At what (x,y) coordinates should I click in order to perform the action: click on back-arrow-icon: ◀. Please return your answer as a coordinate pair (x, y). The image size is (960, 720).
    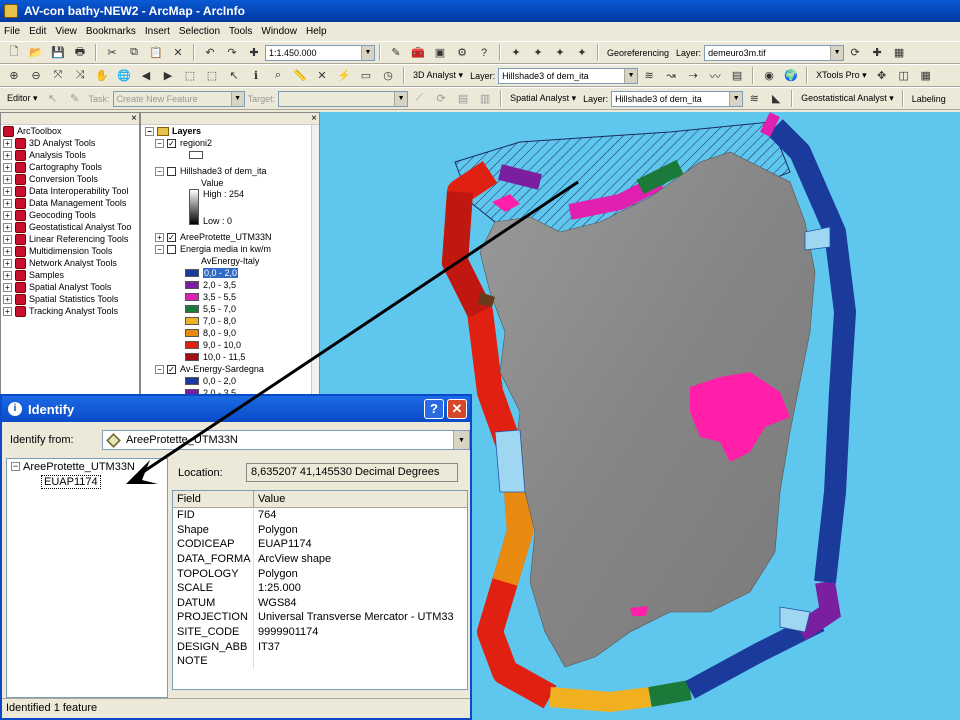
    Looking at the image, I should click on (146, 76).